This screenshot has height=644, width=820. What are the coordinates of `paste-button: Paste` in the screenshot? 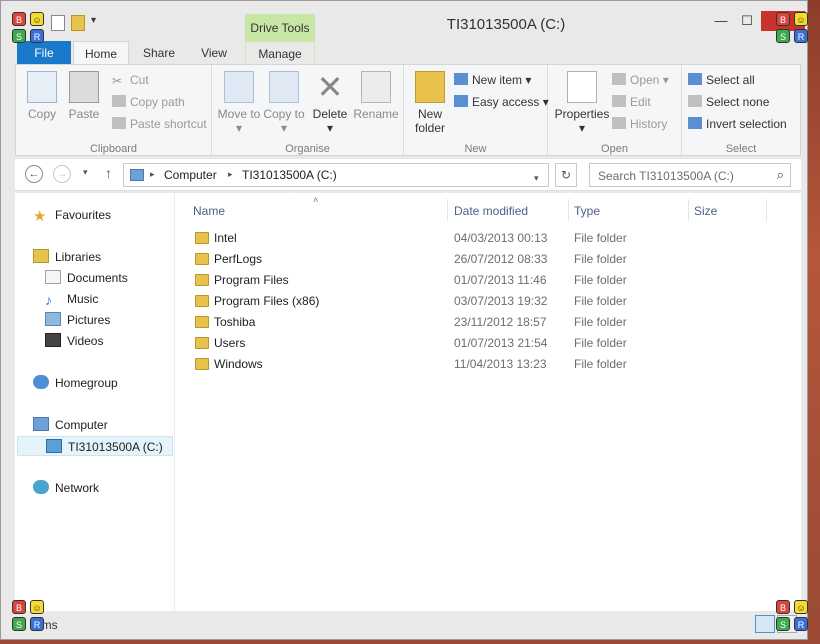 It's located at (84, 96).